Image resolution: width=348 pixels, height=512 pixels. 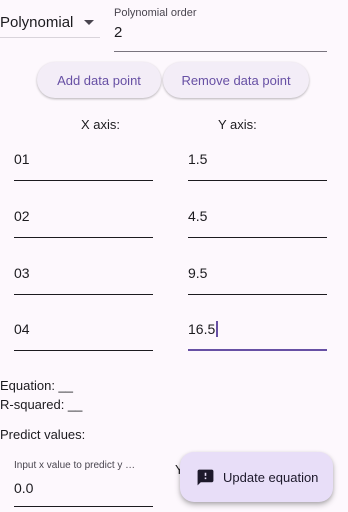 I want to click on caret-down-icon, so click(x=89, y=22).